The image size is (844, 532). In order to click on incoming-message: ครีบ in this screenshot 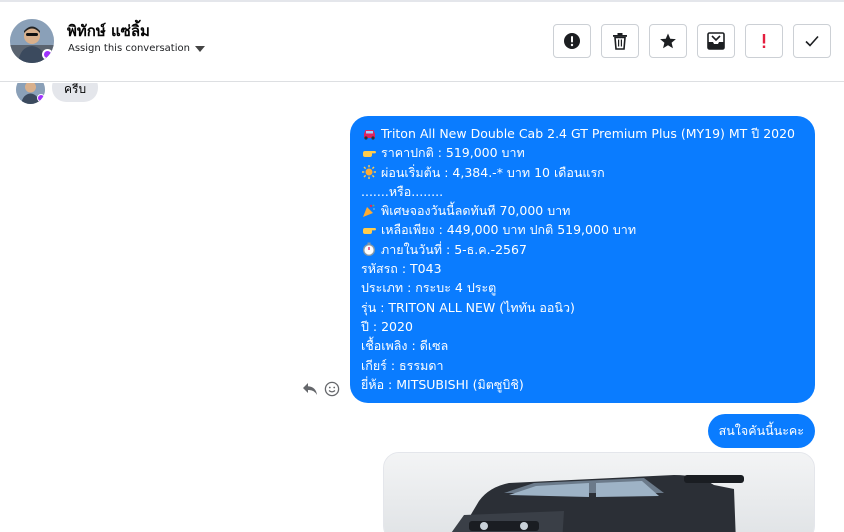, I will do `click(75, 92)`.